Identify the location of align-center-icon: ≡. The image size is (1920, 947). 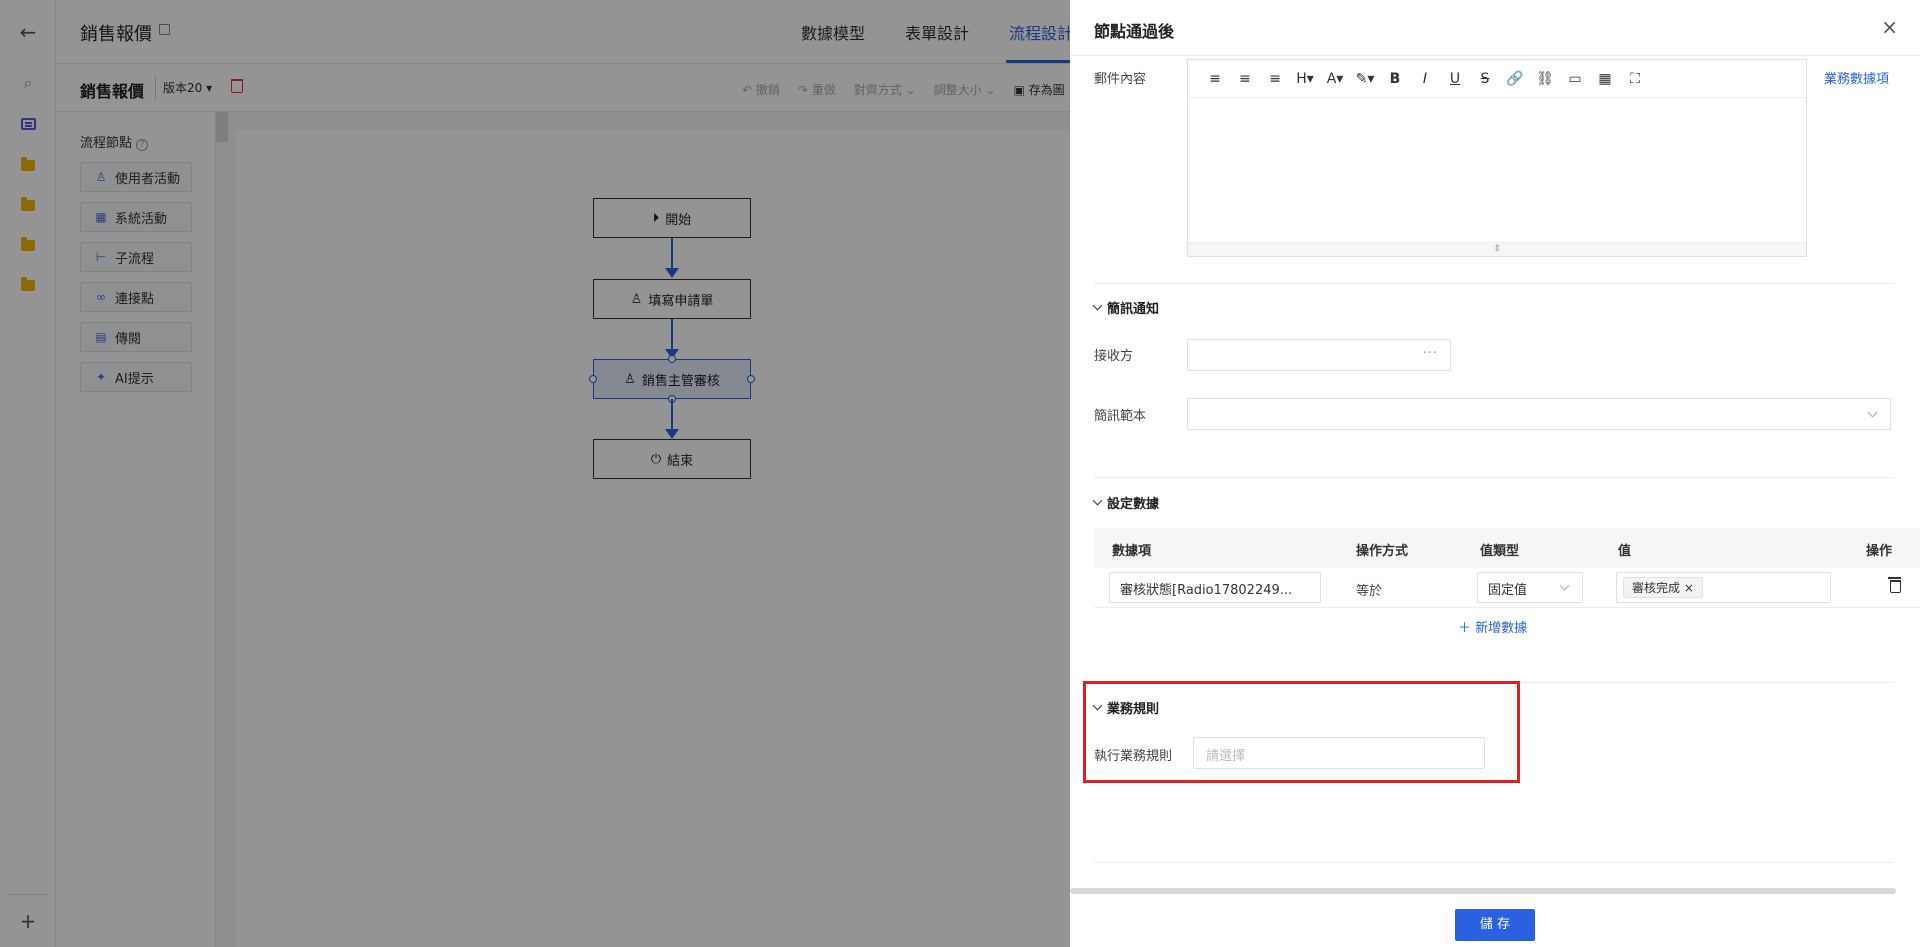
(1245, 79).